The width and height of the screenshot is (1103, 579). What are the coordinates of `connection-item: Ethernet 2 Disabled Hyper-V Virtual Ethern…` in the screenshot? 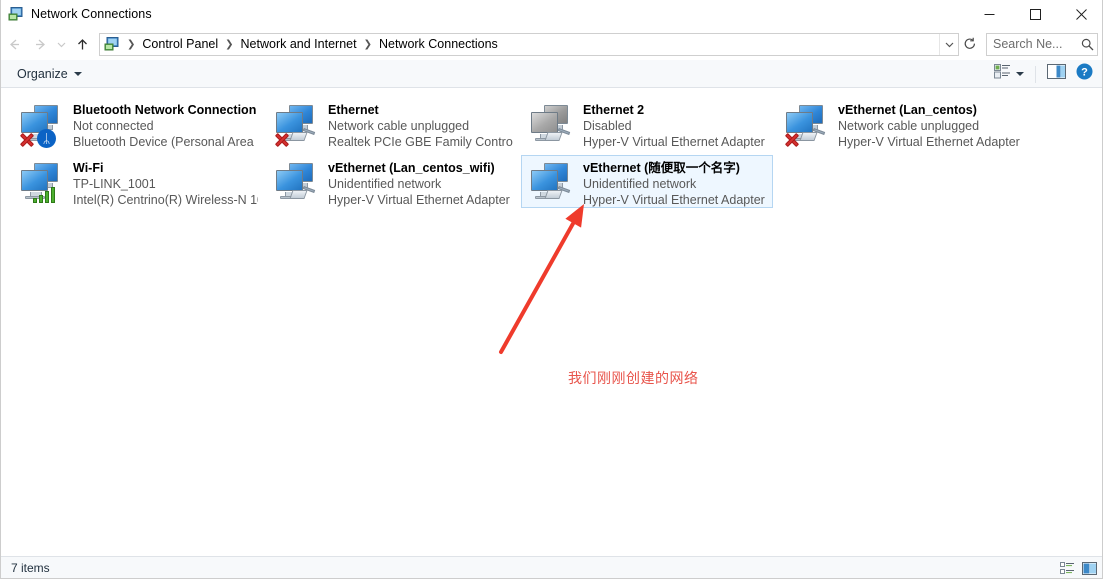 It's located at (647, 123).